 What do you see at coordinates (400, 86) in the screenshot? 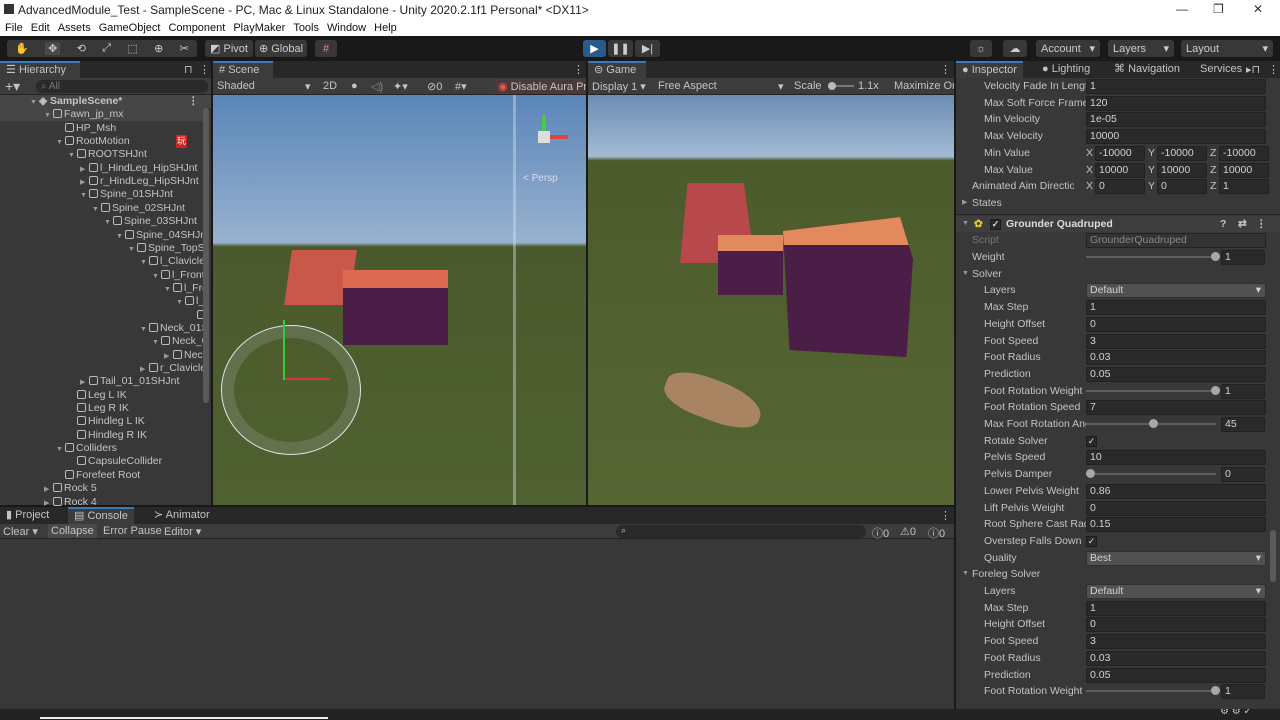
I see `effects-icon: ✦▾` at bounding box center [400, 86].